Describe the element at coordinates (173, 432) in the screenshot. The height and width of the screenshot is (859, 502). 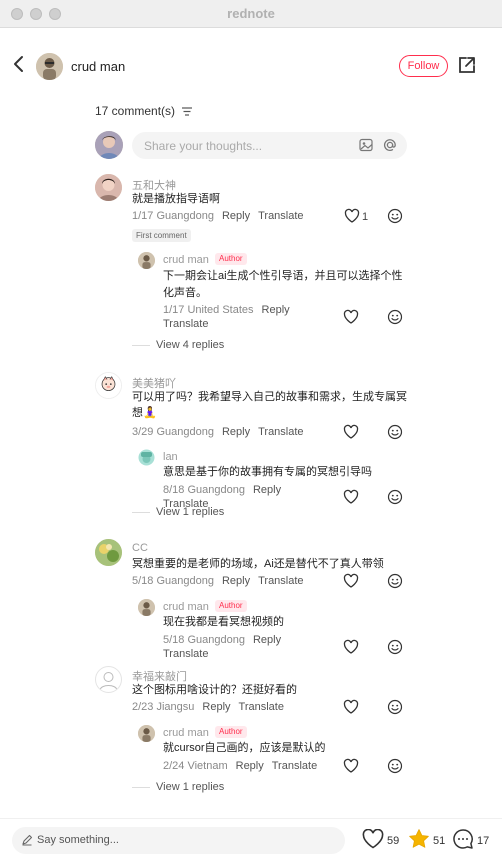
I see `comment-date-location: 3/29 Guangdong` at that location.